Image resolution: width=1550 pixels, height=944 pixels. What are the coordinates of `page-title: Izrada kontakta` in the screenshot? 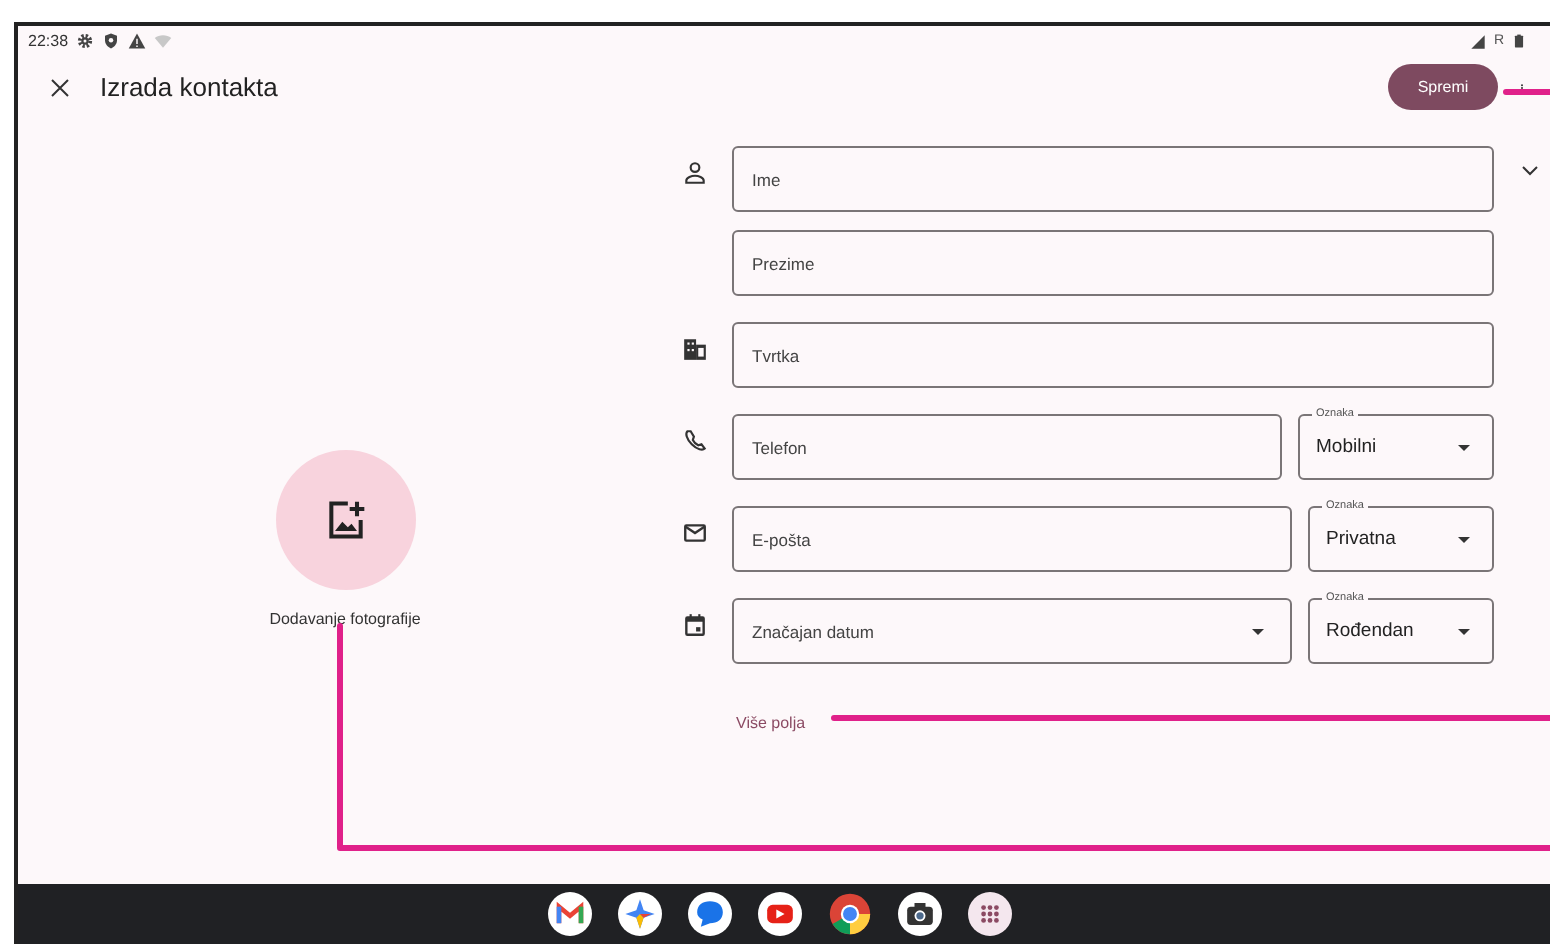 It's located at (189, 87).